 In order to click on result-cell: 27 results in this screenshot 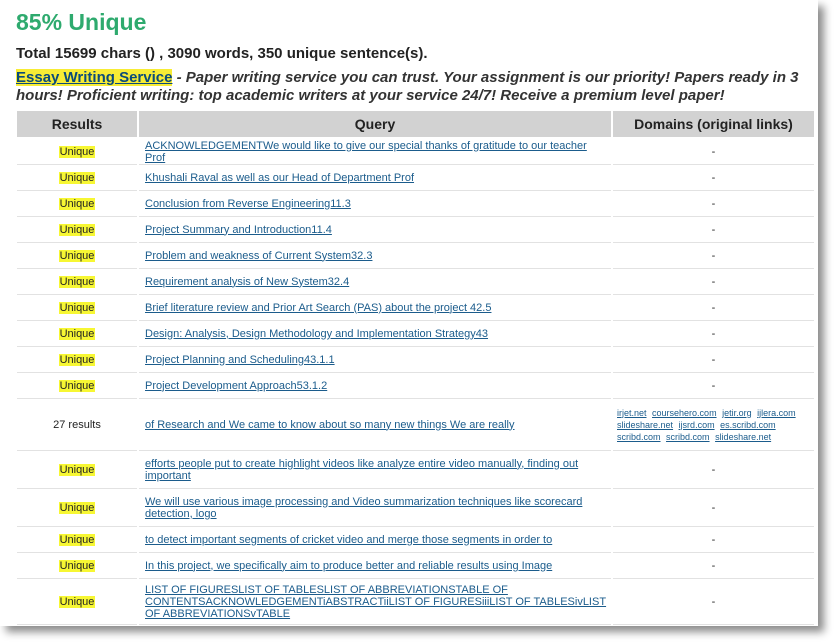, I will do `click(77, 425)`.